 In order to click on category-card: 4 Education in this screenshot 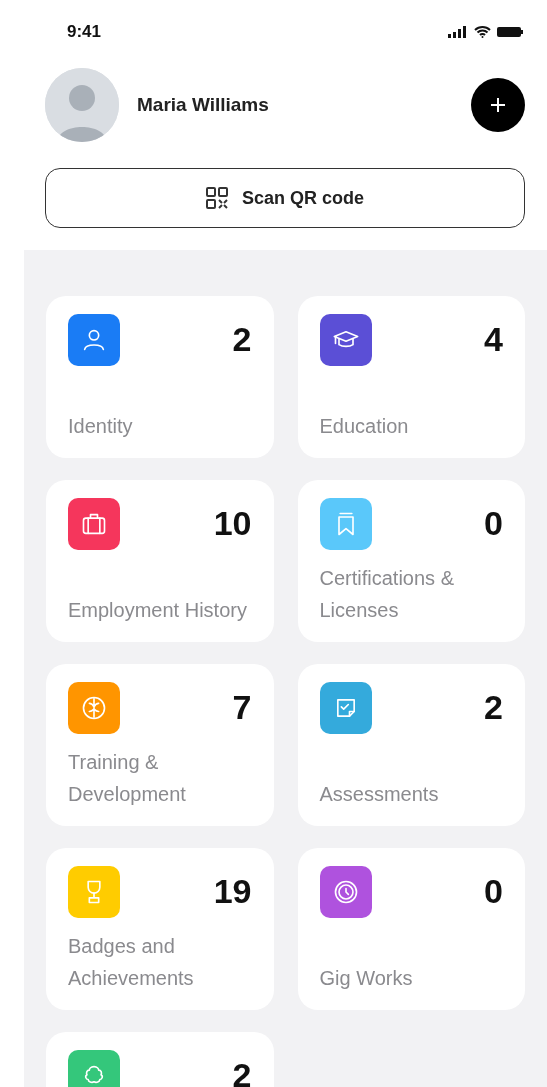, I will do `click(411, 377)`.